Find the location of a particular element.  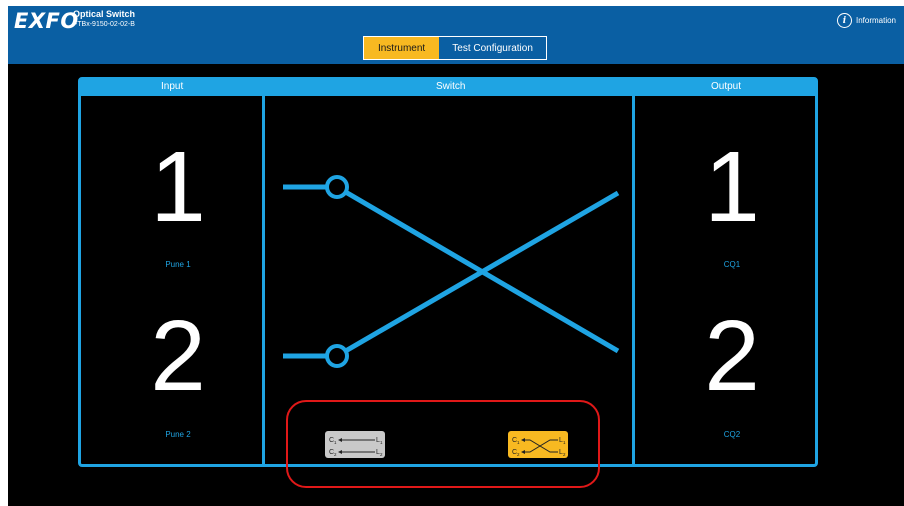

output-port-2-number: 2 is located at coordinates (732, 356).